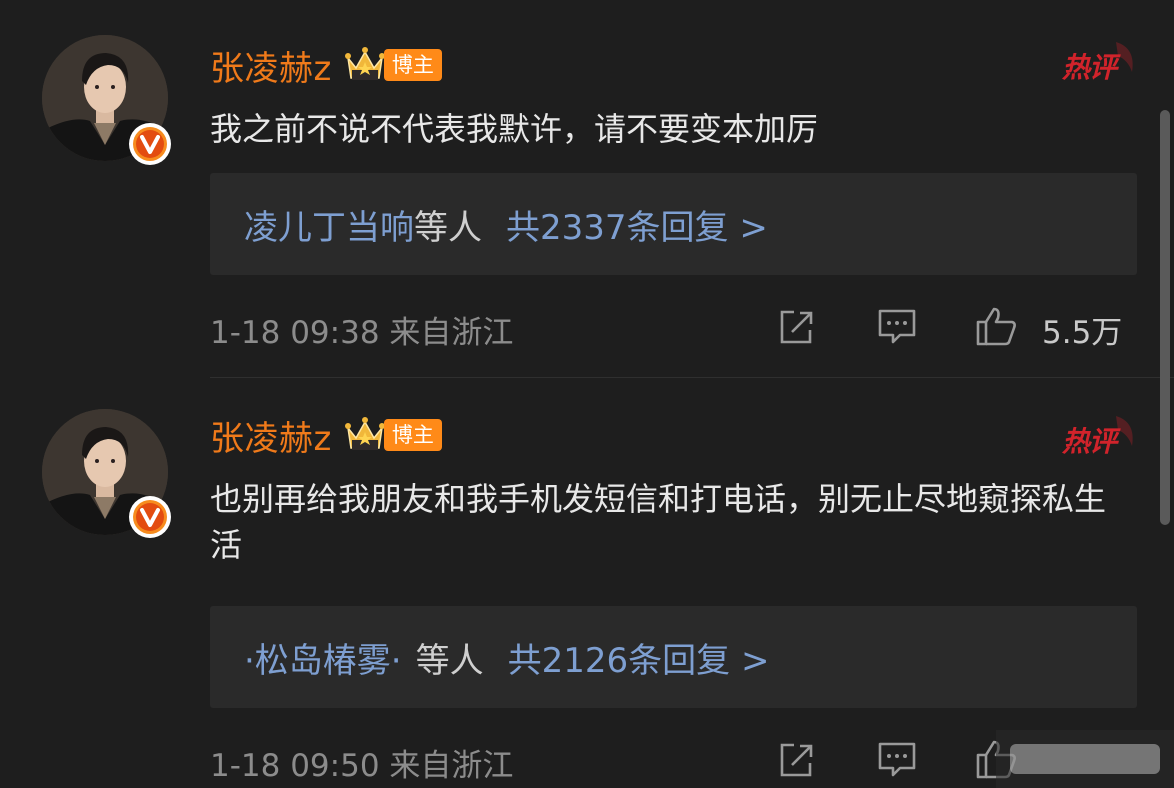 The height and width of the screenshot is (788, 1174). What do you see at coordinates (1165, 317) in the screenshot?
I see `scrollbar` at bounding box center [1165, 317].